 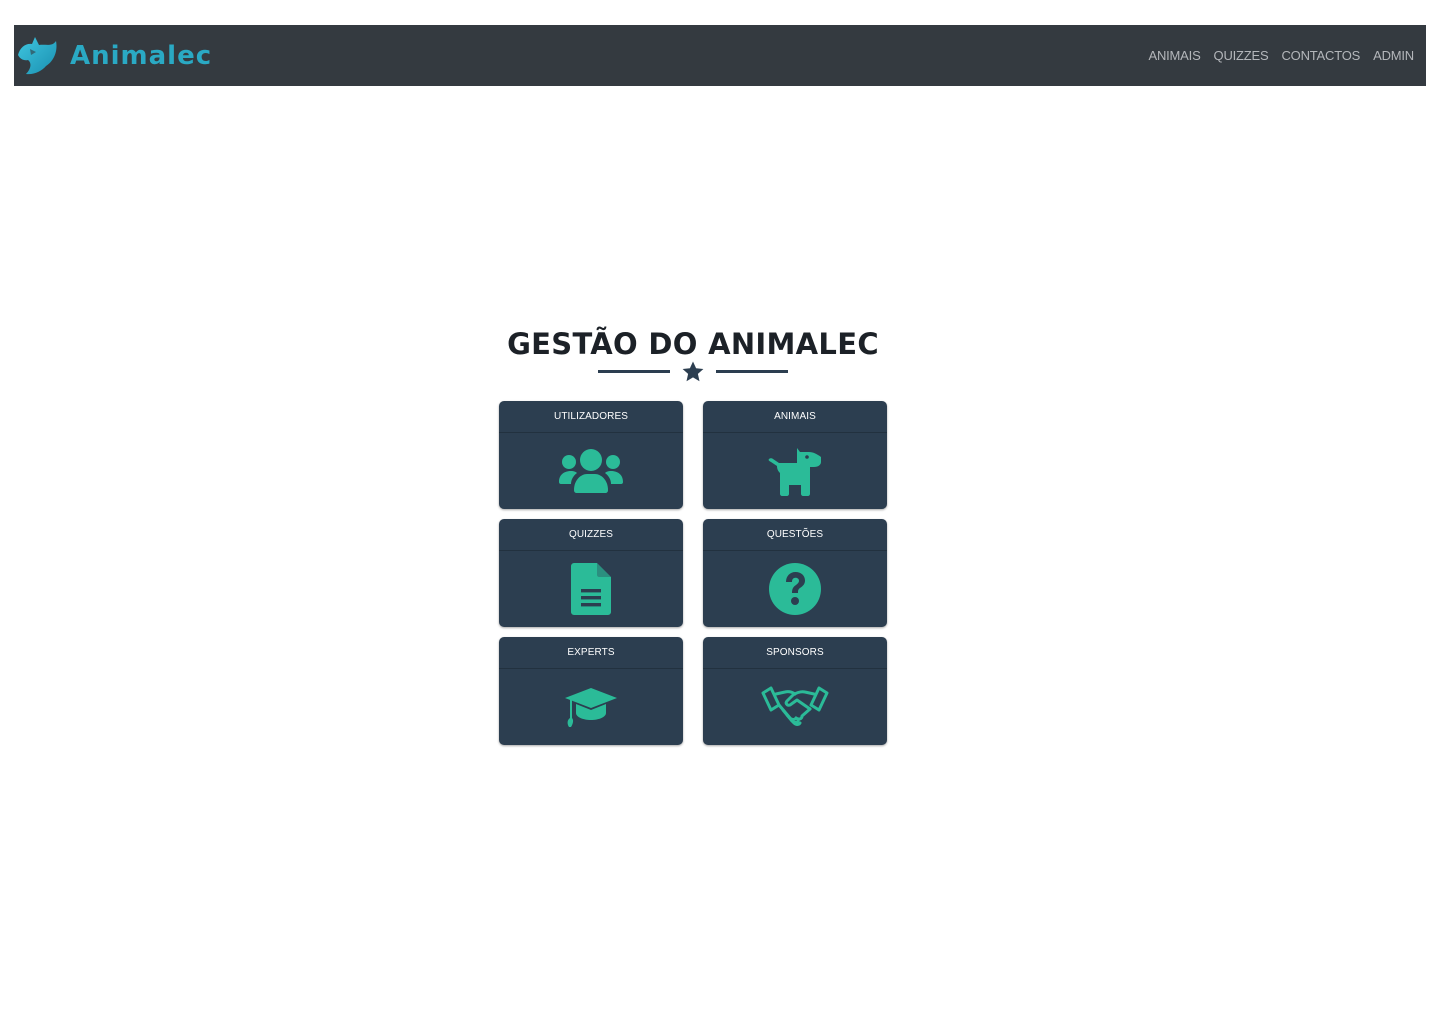 I want to click on card-quizzes: QUIZZES, so click(x=591, y=573).